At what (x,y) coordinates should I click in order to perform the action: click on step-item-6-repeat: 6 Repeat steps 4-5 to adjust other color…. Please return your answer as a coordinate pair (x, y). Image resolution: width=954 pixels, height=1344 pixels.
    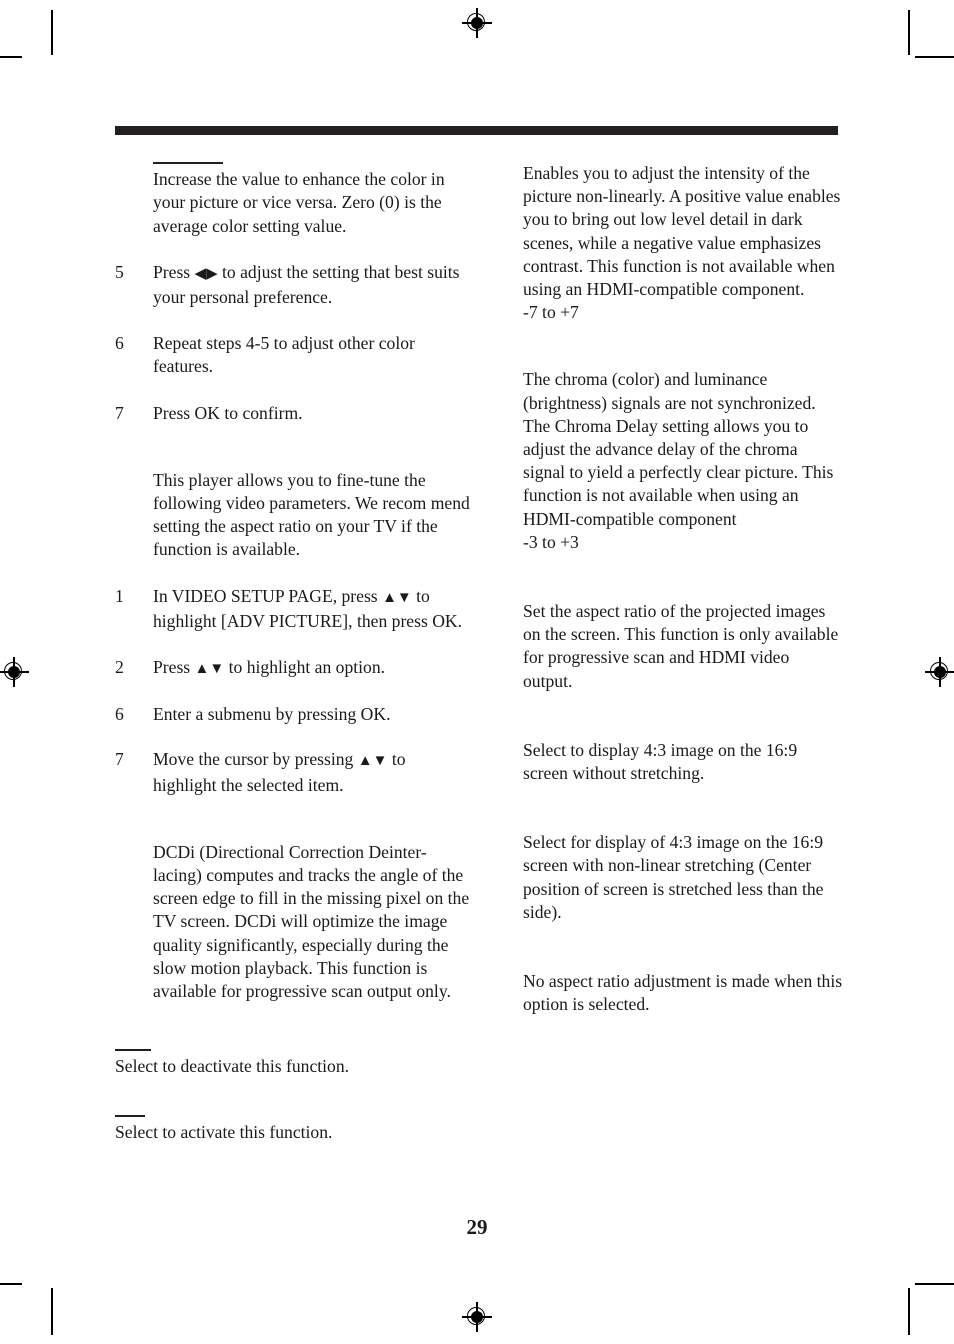
    Looking at the image, I should click on (292, 355).